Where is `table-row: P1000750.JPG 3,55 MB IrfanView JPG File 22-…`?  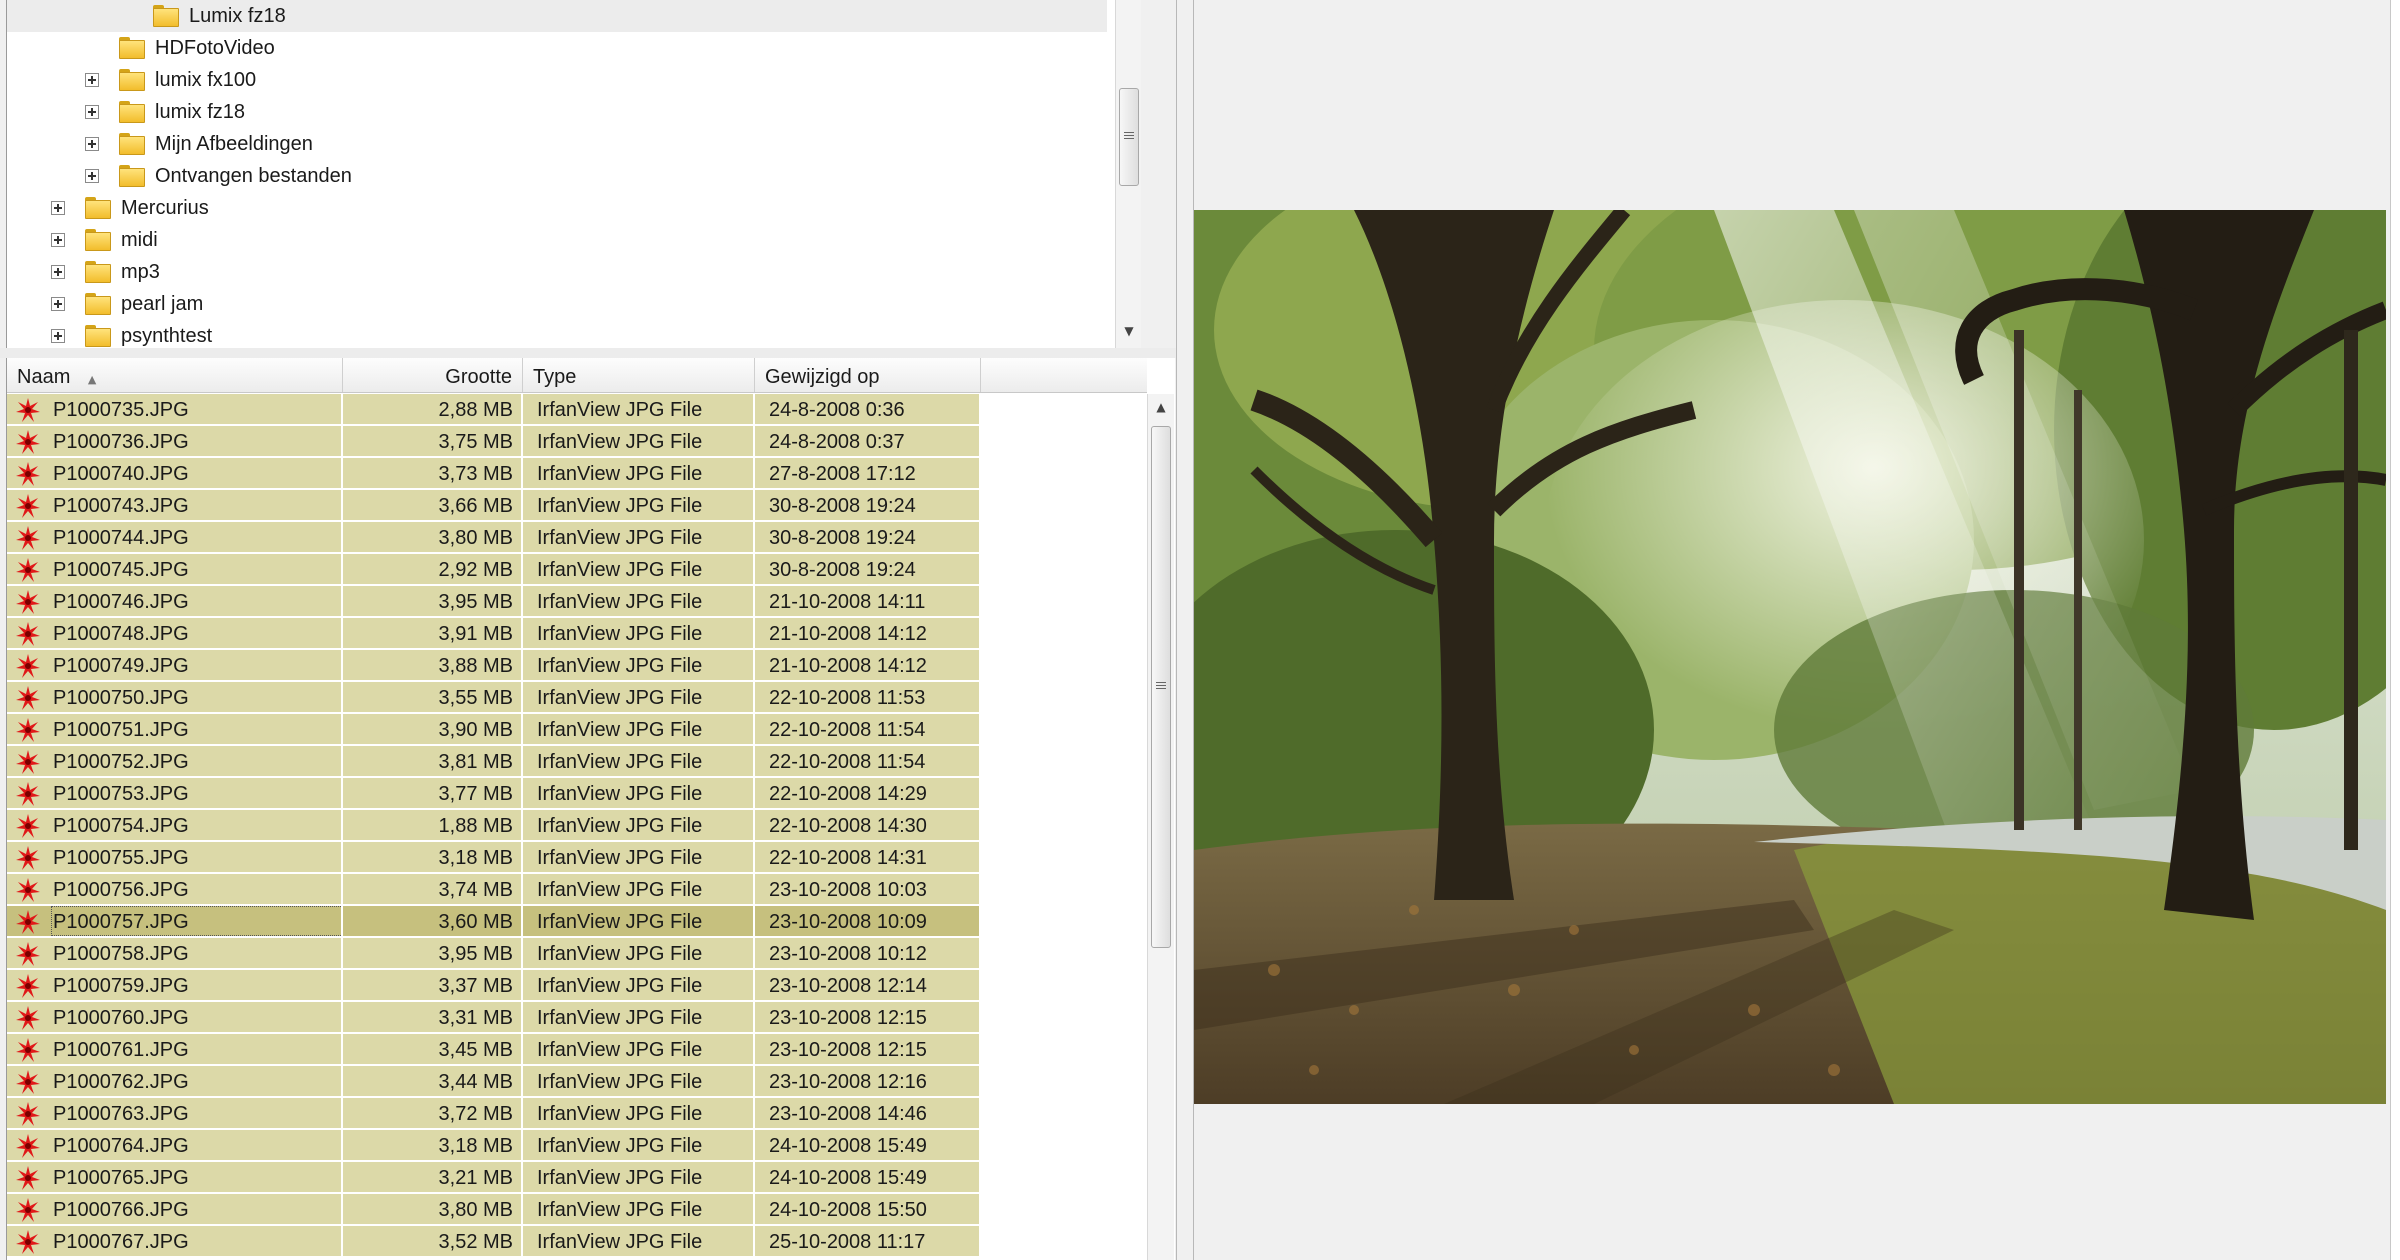
table-row: P1000750.JPG 3,55 MB IrfanView JPG File 22-… is located at coordinates (577, 698).